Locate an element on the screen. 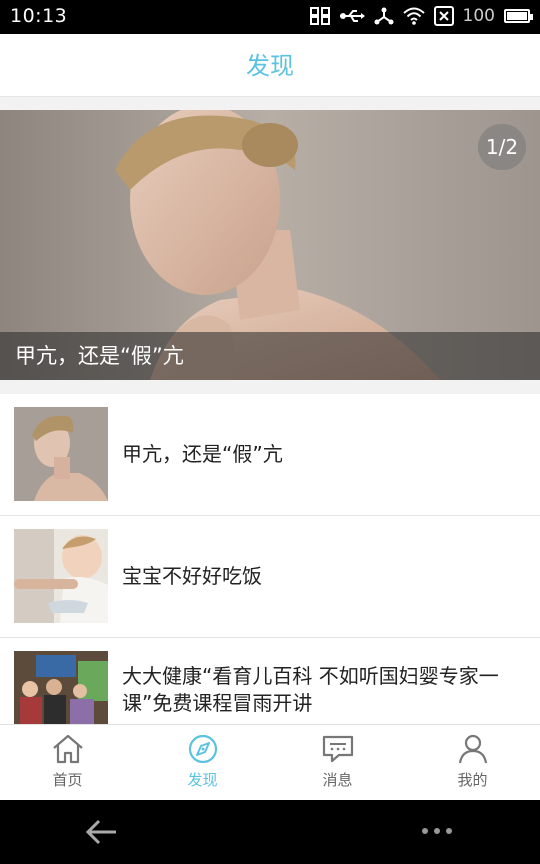  back-button is located at coordinates (102, 834).